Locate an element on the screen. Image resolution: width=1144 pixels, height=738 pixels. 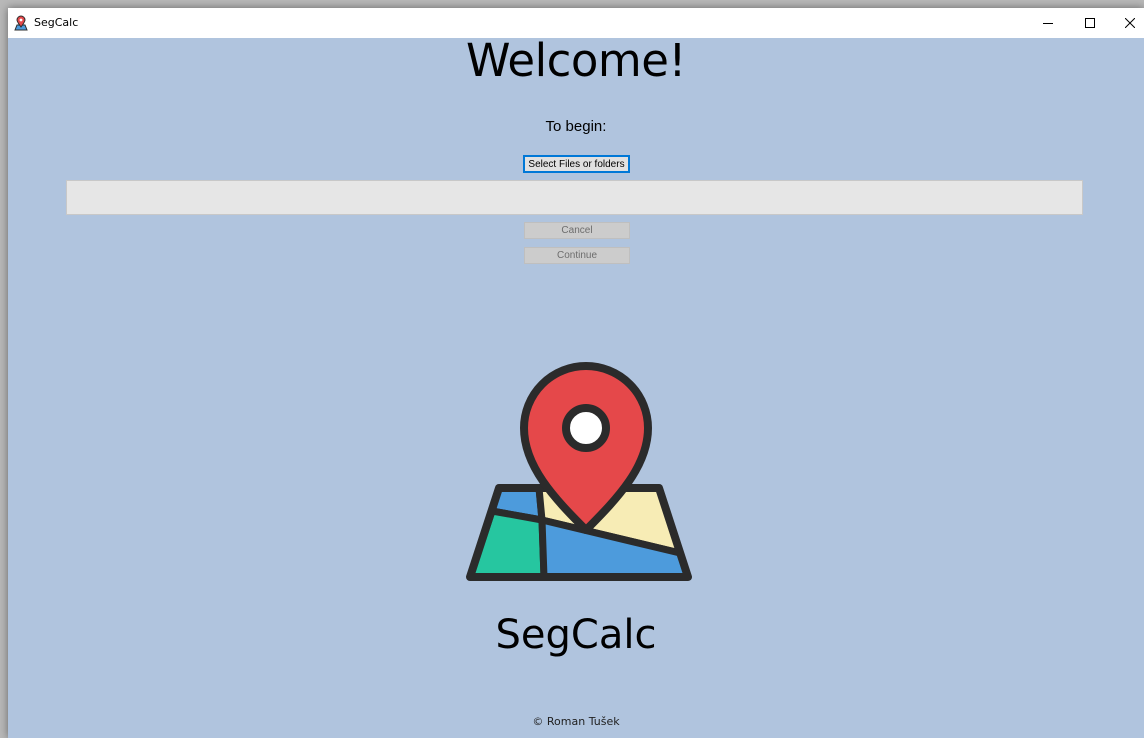
copyright-label: © Roman Tušek is located at coordinates (576, 721).